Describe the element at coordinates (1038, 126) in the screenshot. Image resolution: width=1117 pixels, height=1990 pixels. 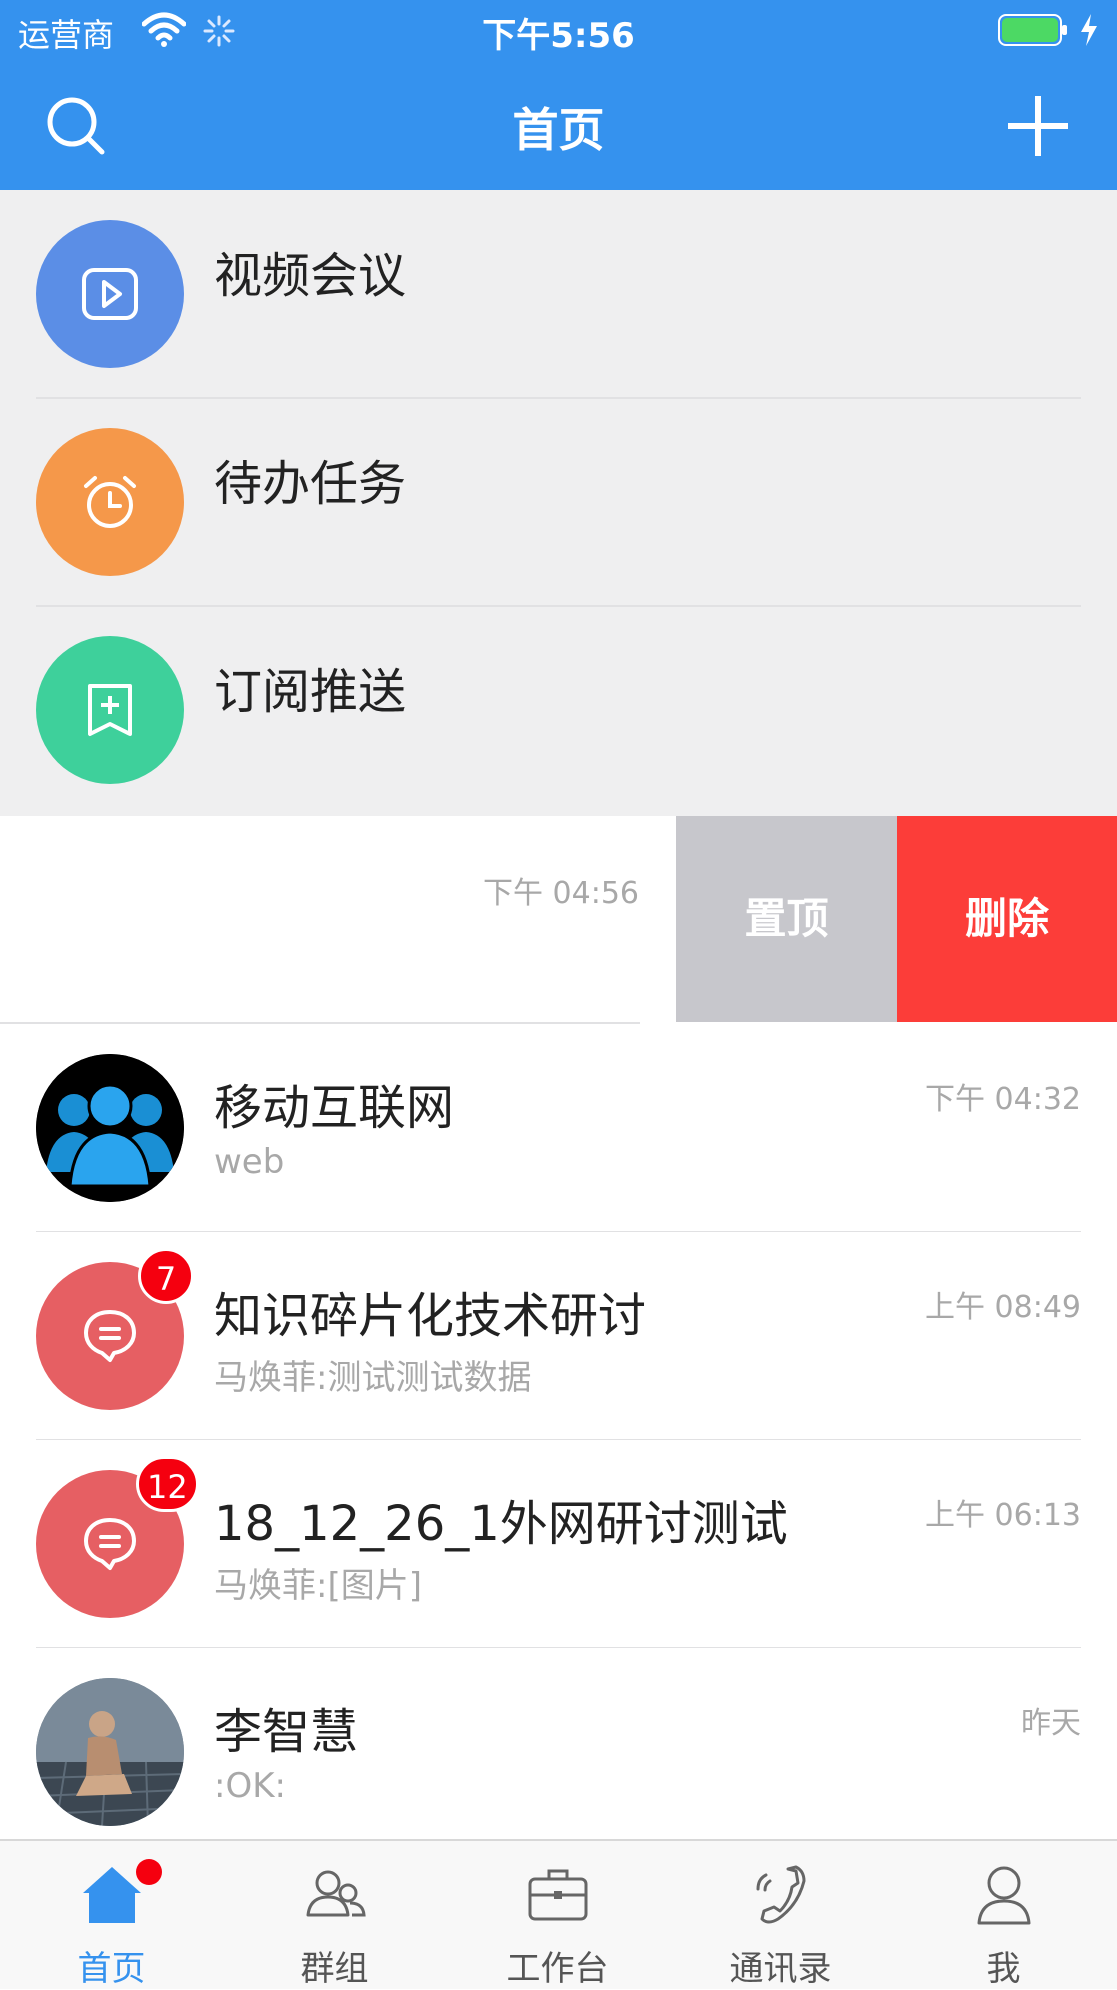
I see `add-icon` at that location.